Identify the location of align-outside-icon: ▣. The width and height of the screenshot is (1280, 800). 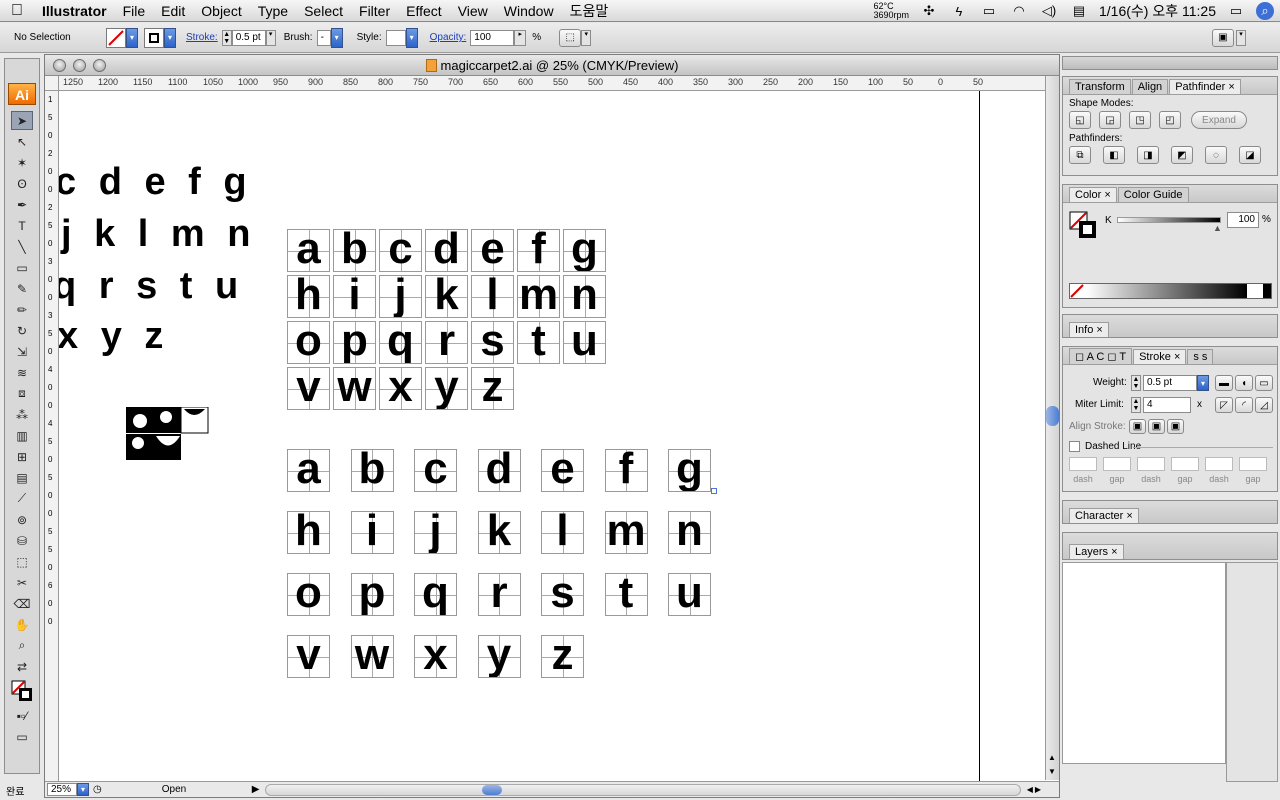
(1175, 426).